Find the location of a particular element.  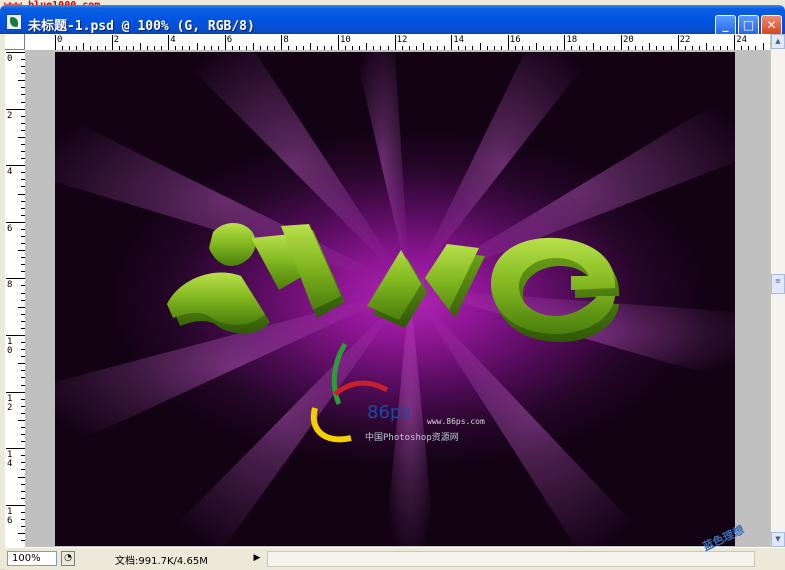

ruler-label: 20 is located at coordinates (628, 40).